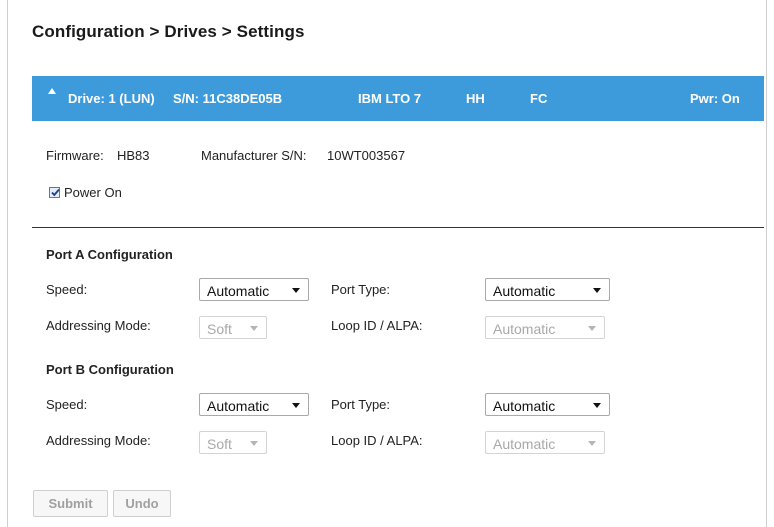 Image resolution: width=774 pixels, height=527 pixels. What do you see at coordinates (111, 98) in the screenshot?
I see `drive-id: Drive: 1 (LUN)` at bounding box center [111, 98].